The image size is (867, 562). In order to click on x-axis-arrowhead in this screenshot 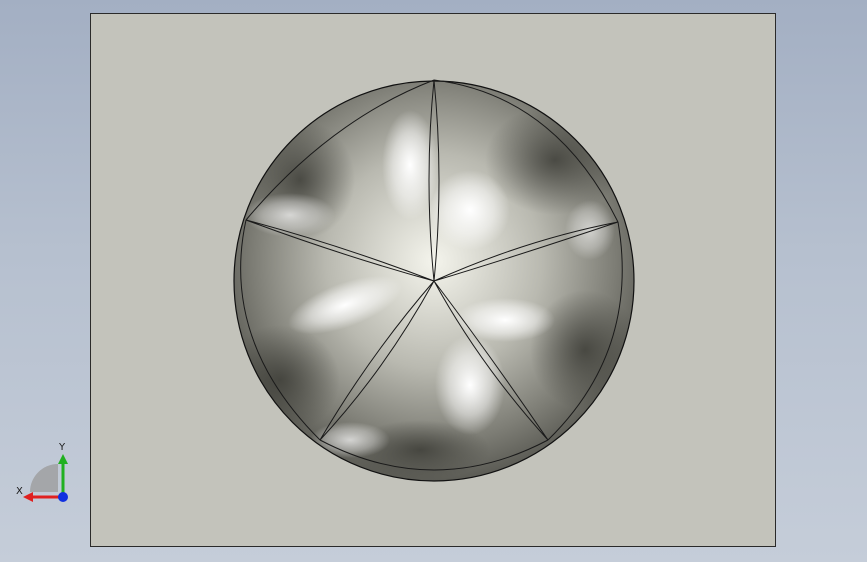, I will do `click(28, 497)`.